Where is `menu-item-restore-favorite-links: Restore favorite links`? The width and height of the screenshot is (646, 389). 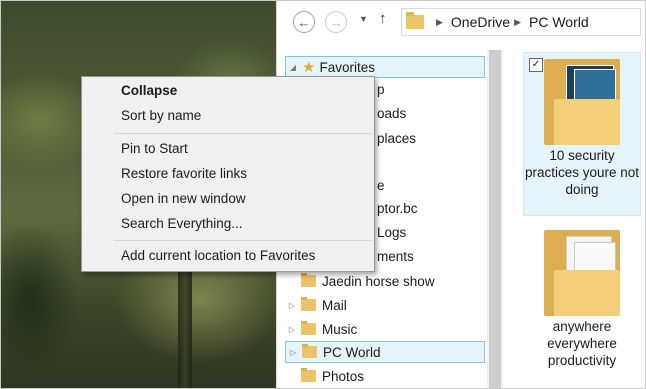 menu-item-restore-favorite-links: Restore favorite links is located at coordinates (184, 174).